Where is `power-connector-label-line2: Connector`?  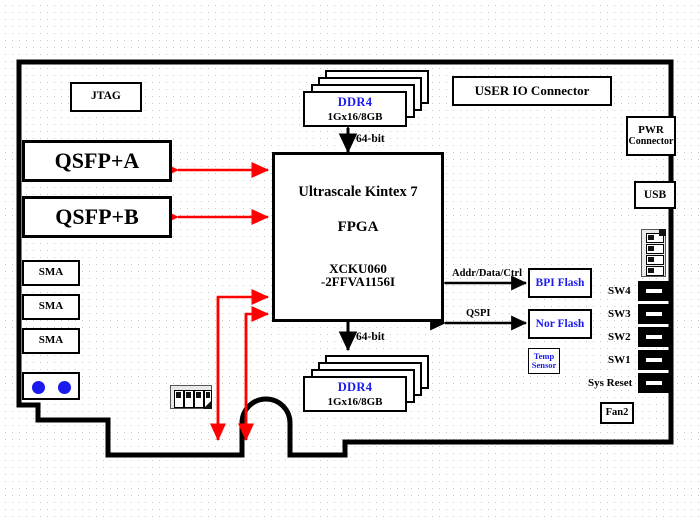
power-connector-label-line2: Connector is located at coordinates (651, 141).